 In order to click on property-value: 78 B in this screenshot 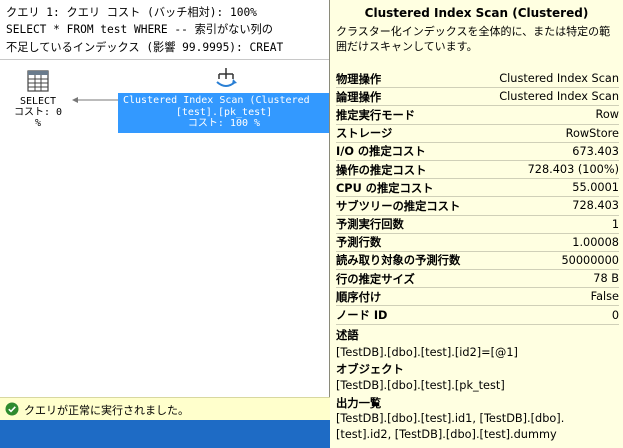, I will do `click(606, 279)`.